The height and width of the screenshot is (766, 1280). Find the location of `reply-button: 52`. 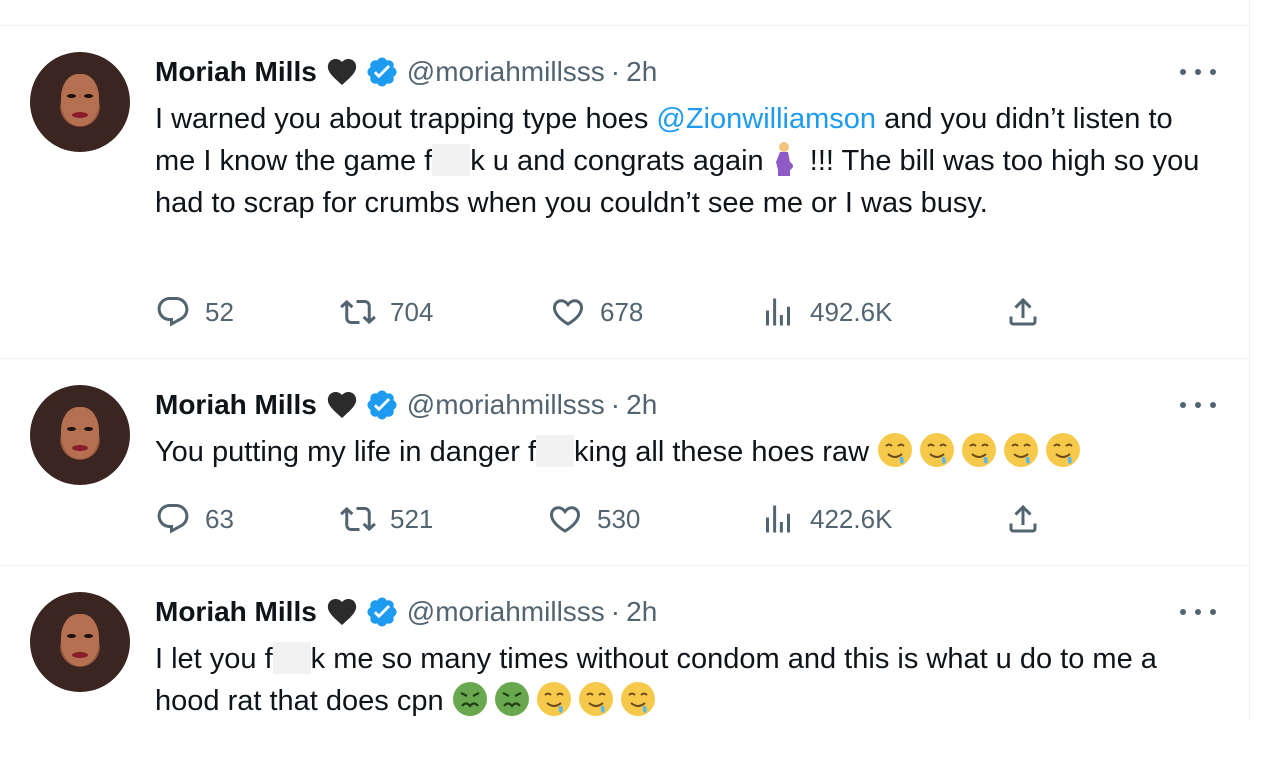

reply-button: 52 is located at coordinates (194, 312).